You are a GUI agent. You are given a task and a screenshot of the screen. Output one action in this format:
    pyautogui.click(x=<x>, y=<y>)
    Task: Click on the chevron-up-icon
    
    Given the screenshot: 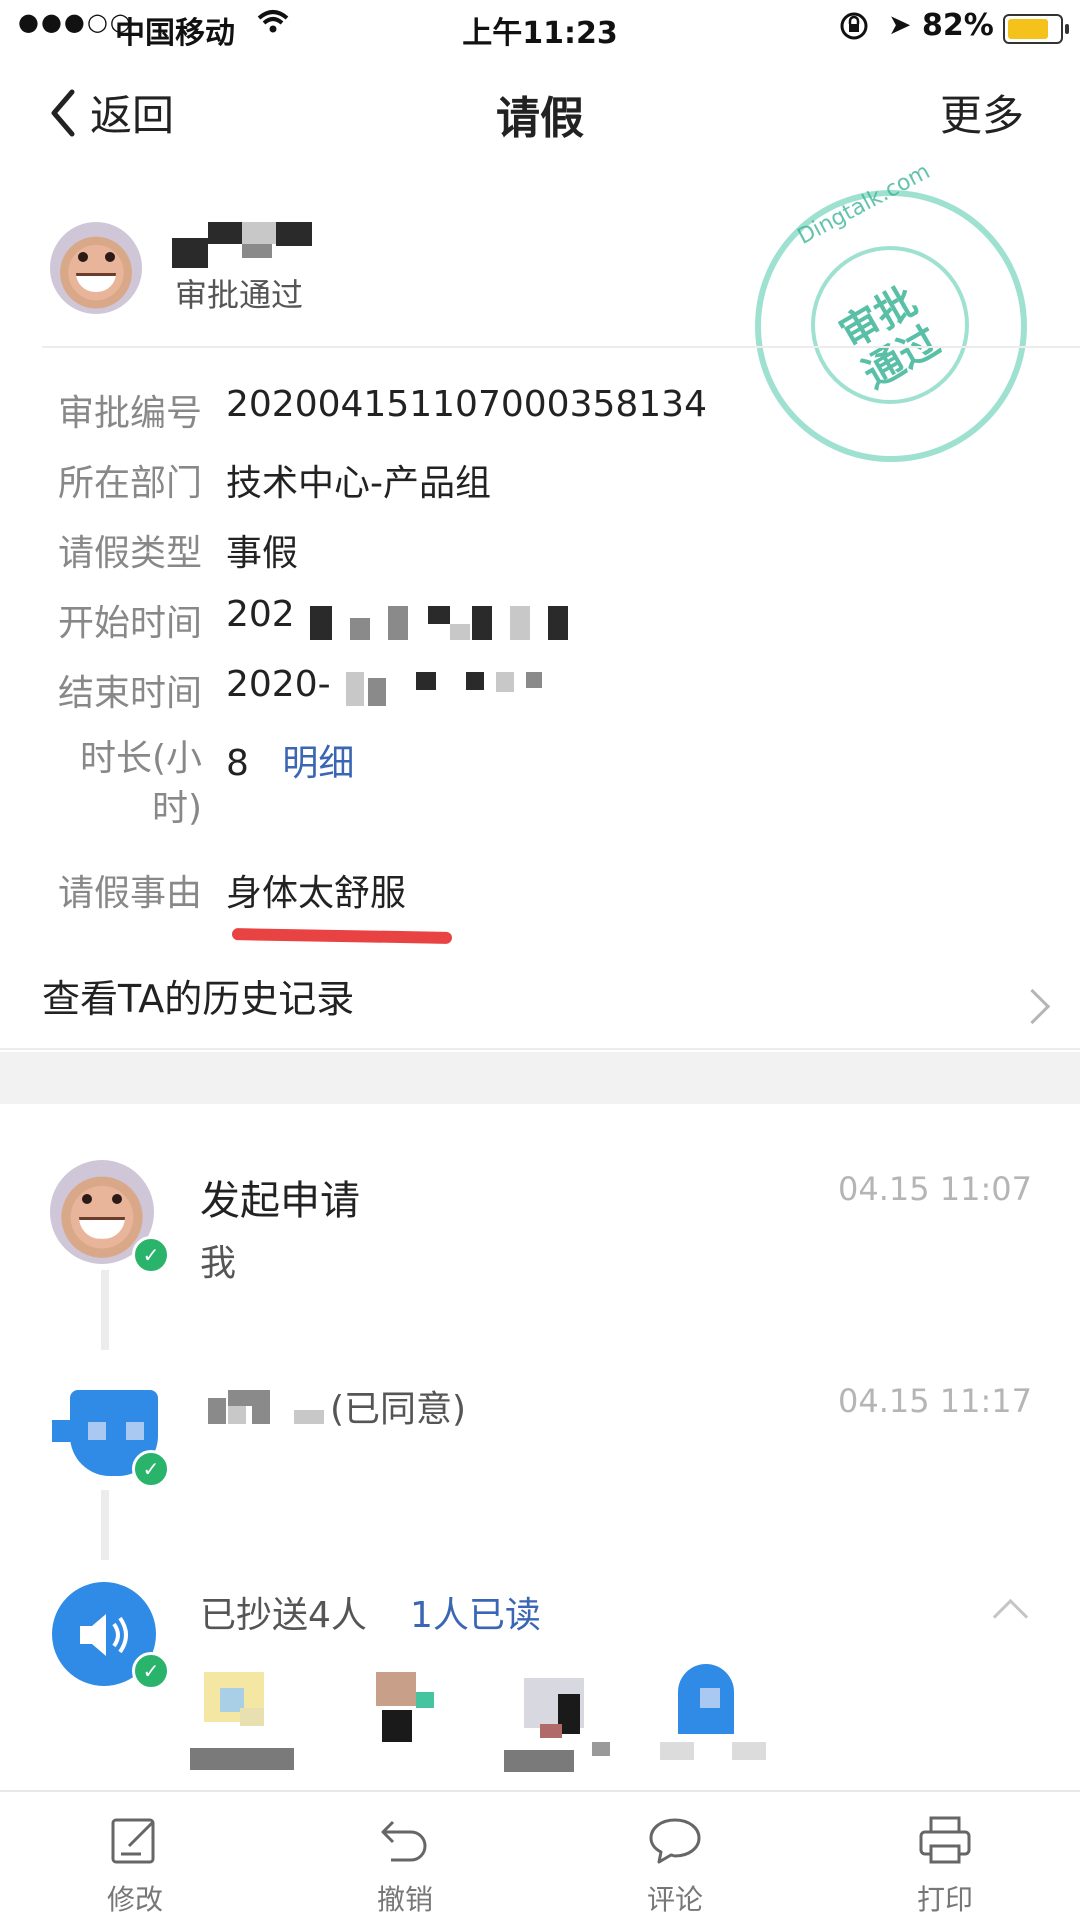 What is the action you would take?
    pyautogui.click(x=1010, y=1616)
    